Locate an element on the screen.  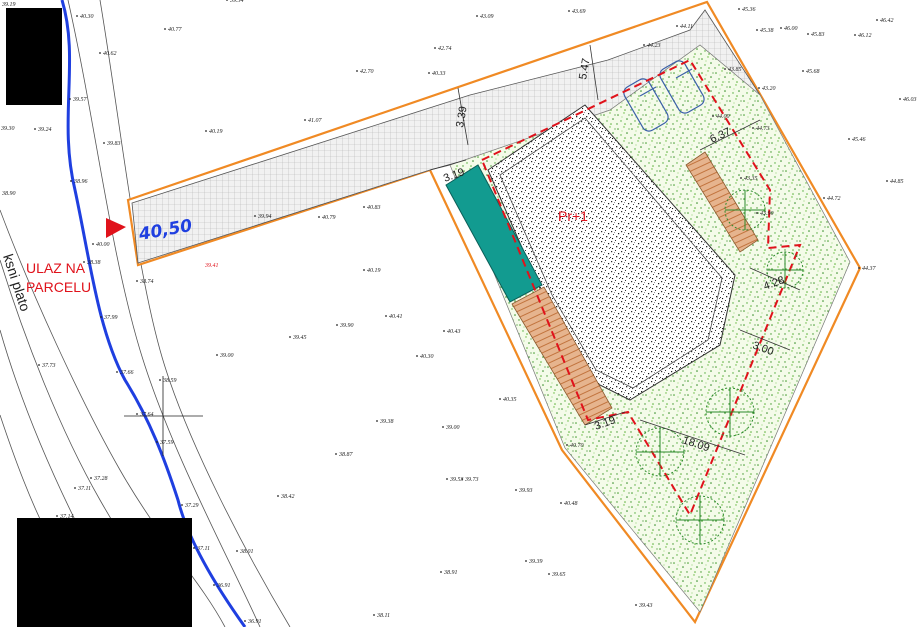
elevation-label: 44.37 is located at coordinates (869, 268).